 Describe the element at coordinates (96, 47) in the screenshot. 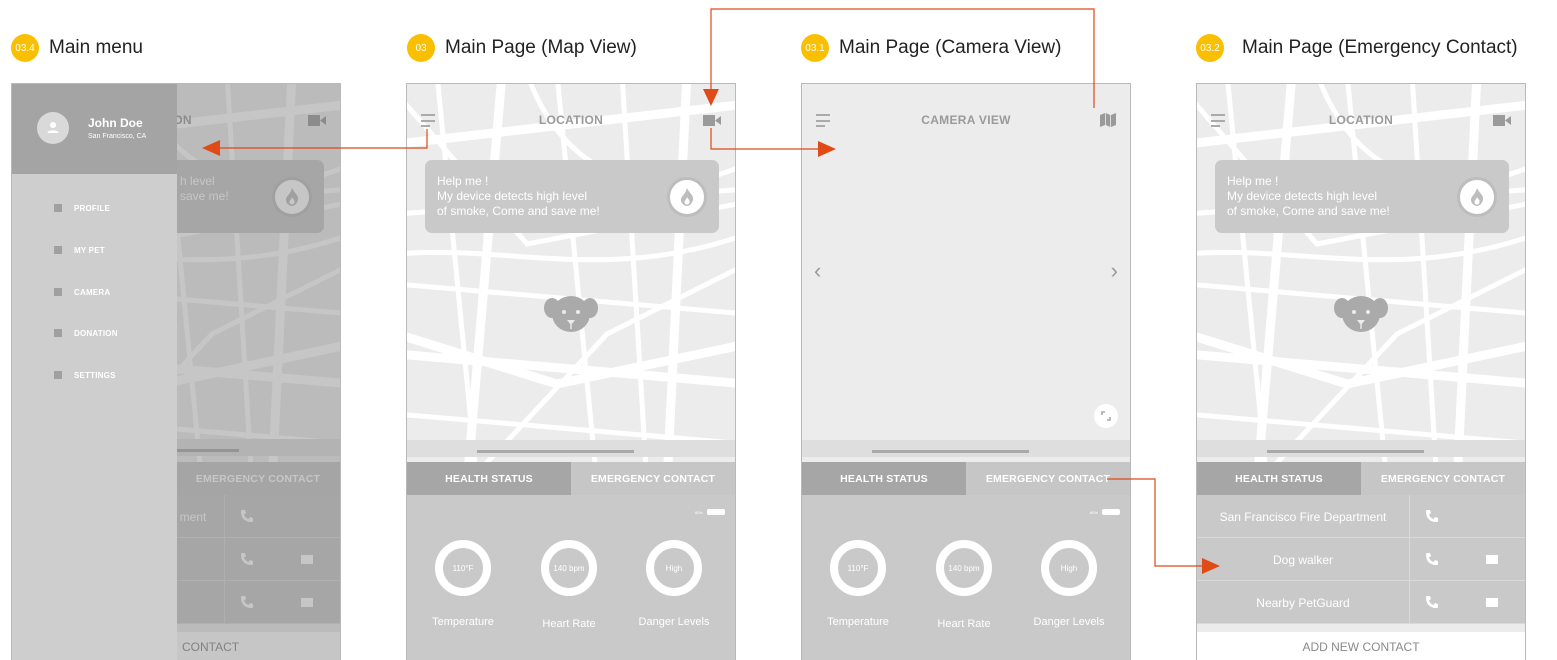

I see `screen-title-label: Main menu` at that location.